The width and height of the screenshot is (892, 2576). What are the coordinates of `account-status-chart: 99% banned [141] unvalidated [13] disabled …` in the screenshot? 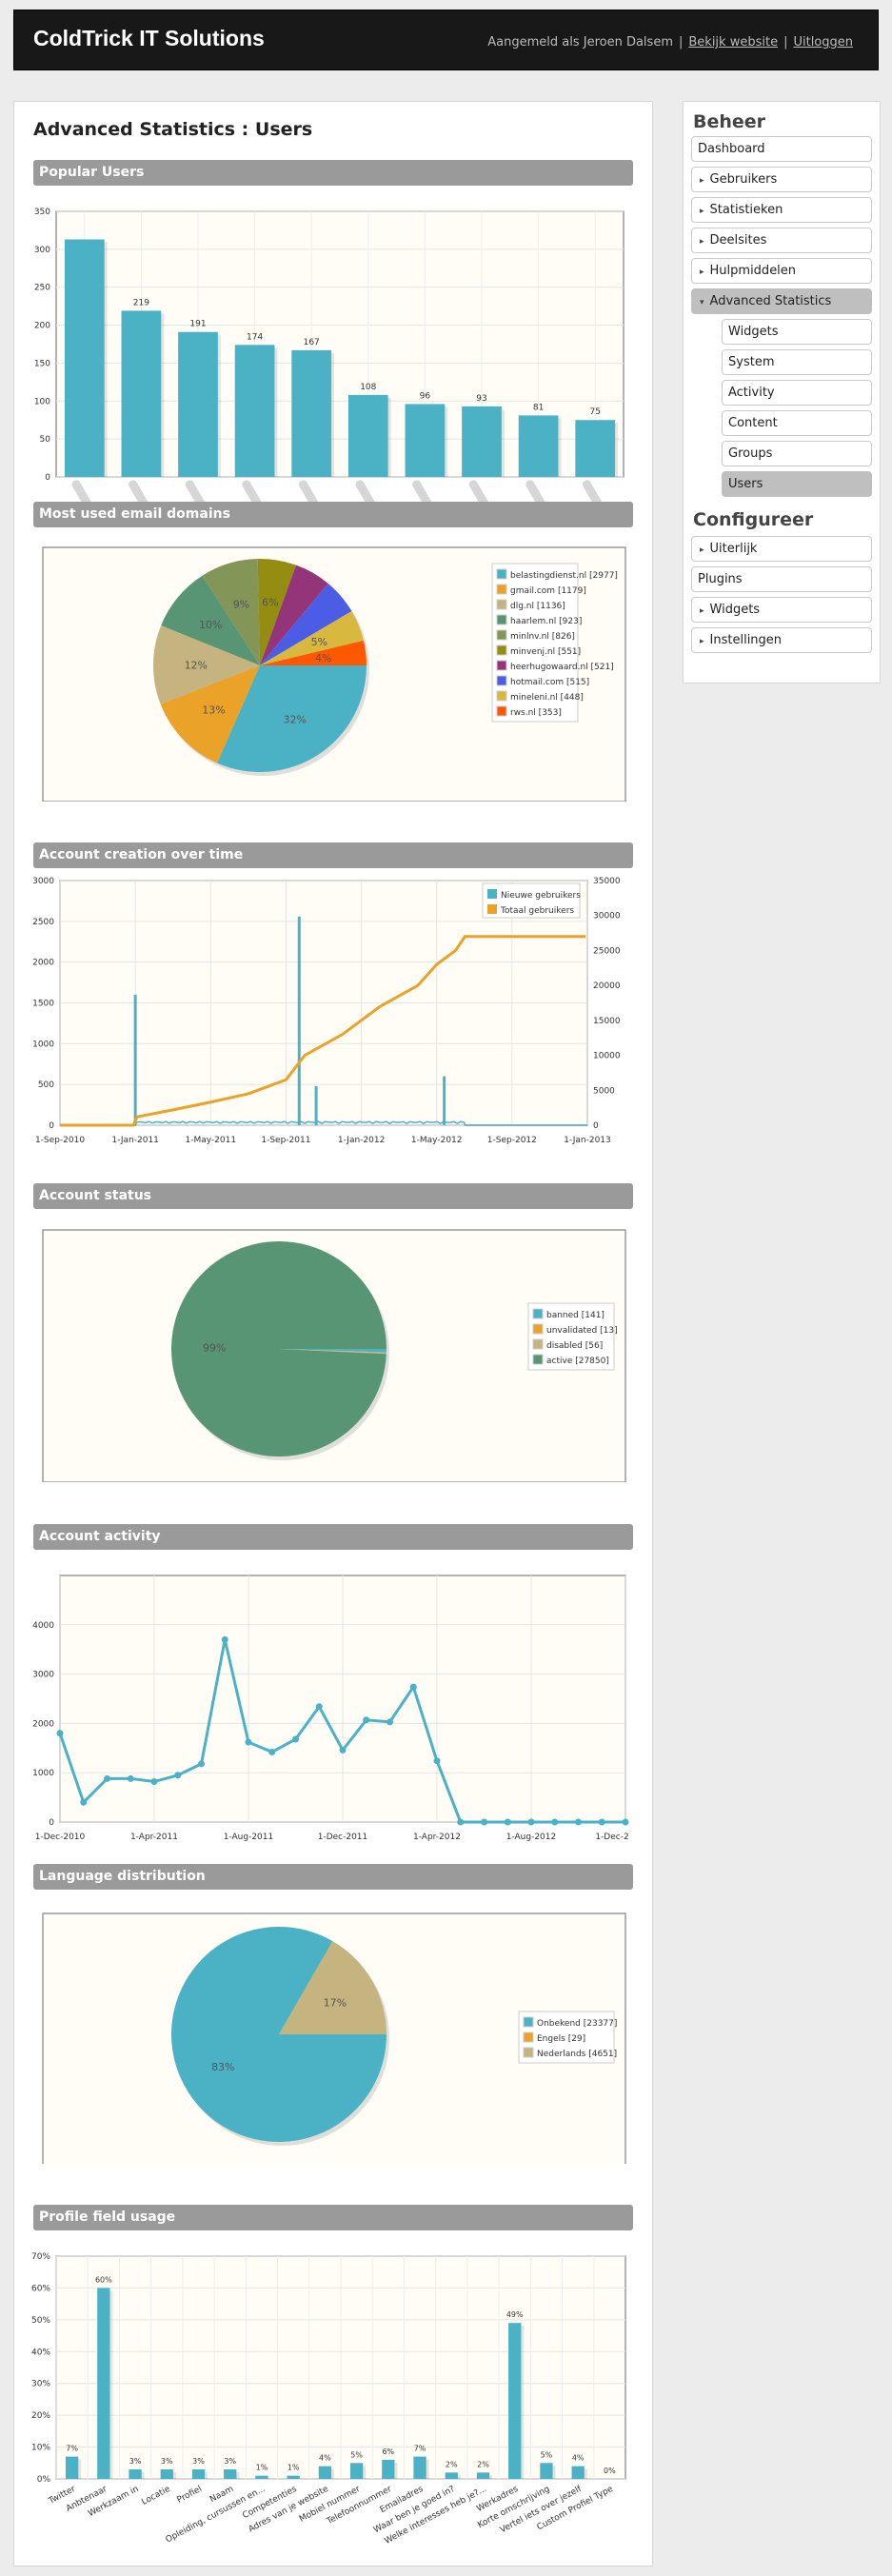 It's located at (334, 1356).